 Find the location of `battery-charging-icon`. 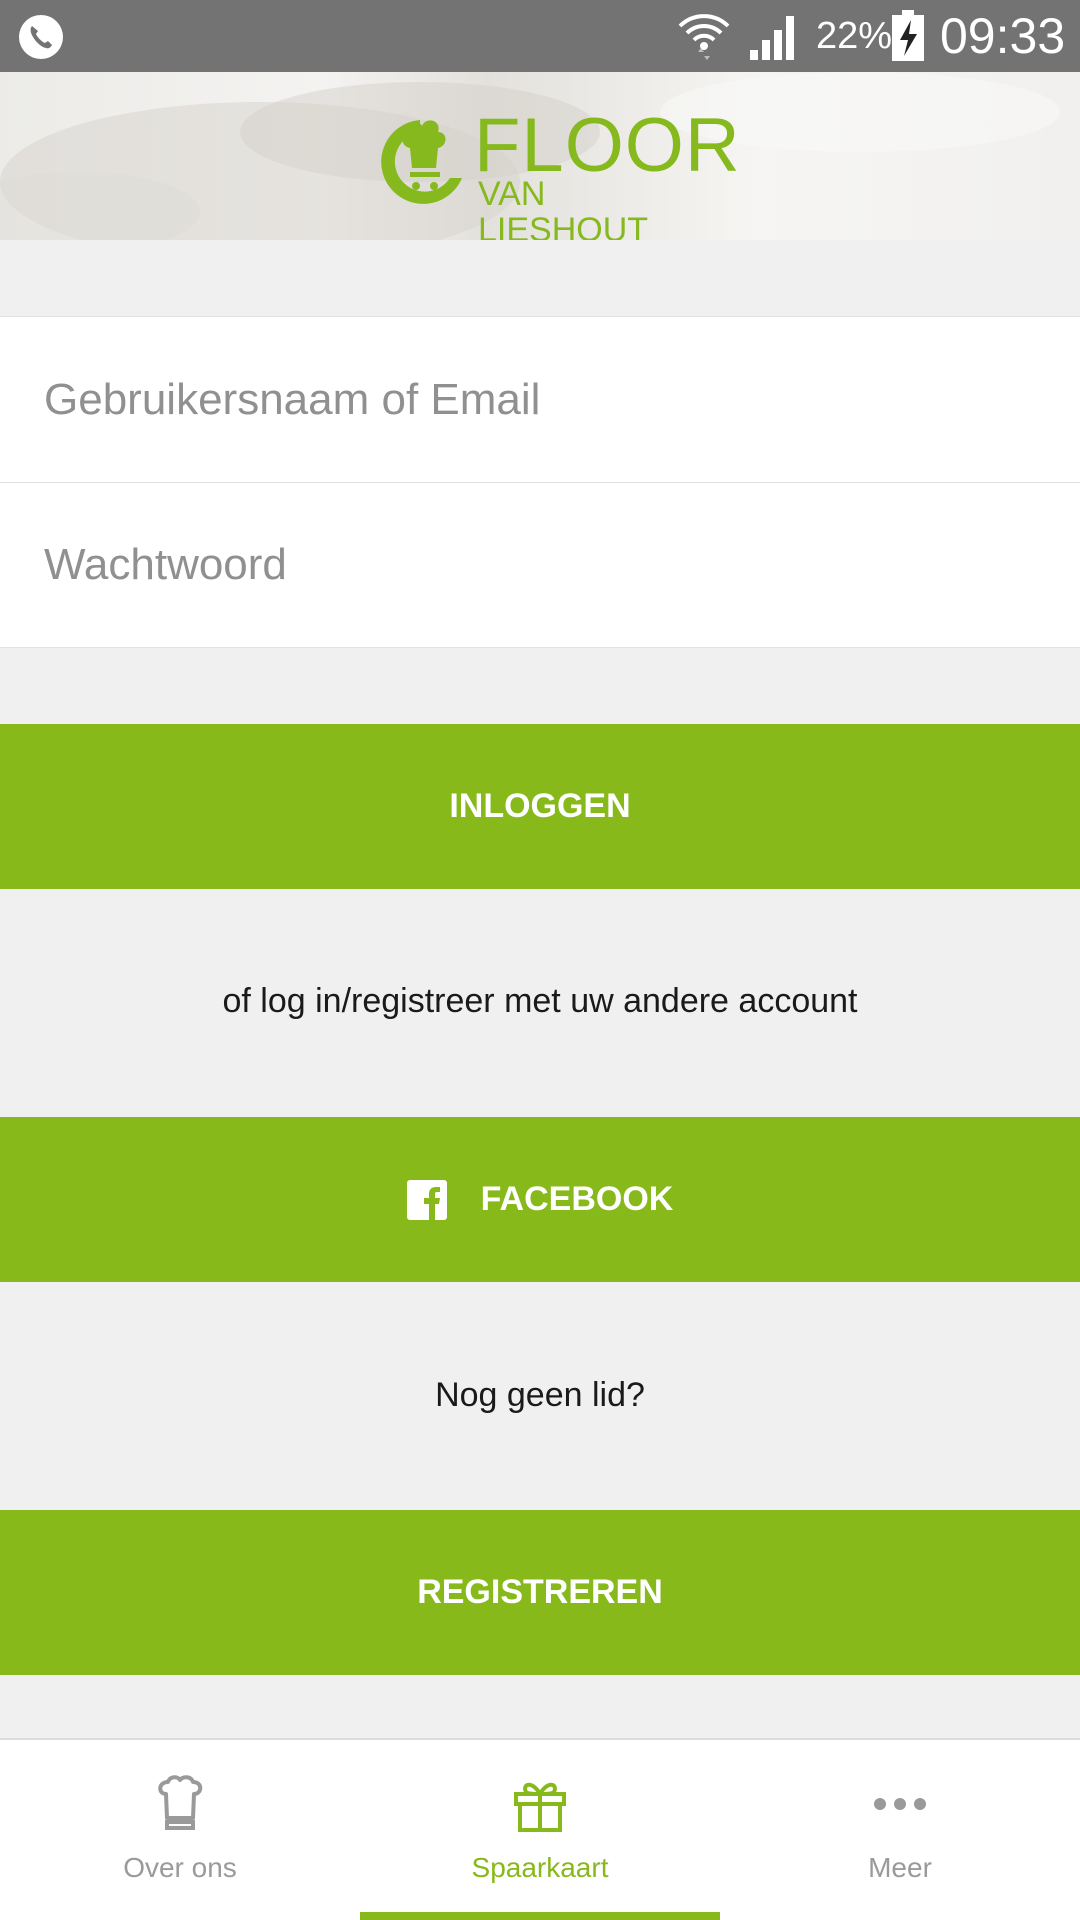

battery-charging-icon is located at coordinates (908, 35).